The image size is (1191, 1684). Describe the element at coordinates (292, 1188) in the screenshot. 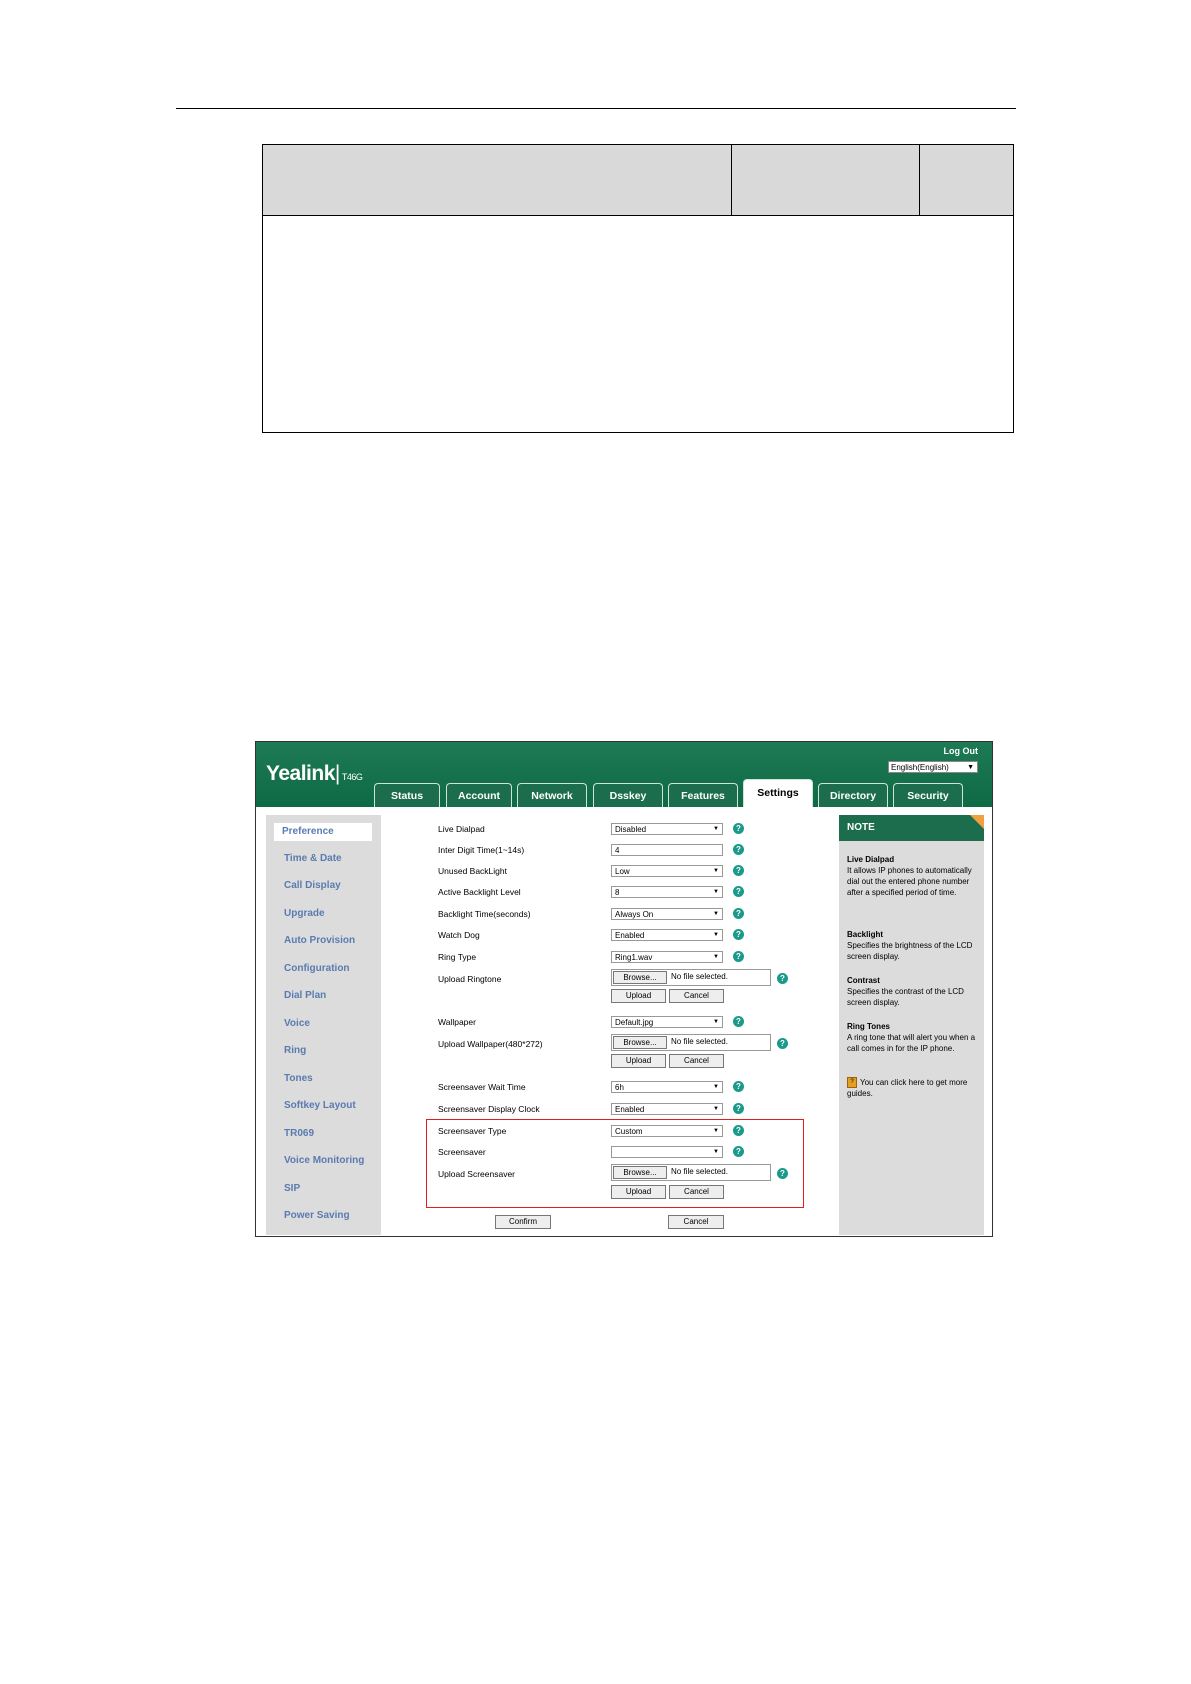

I see `sidebar-item-sip: SIP` at that location.